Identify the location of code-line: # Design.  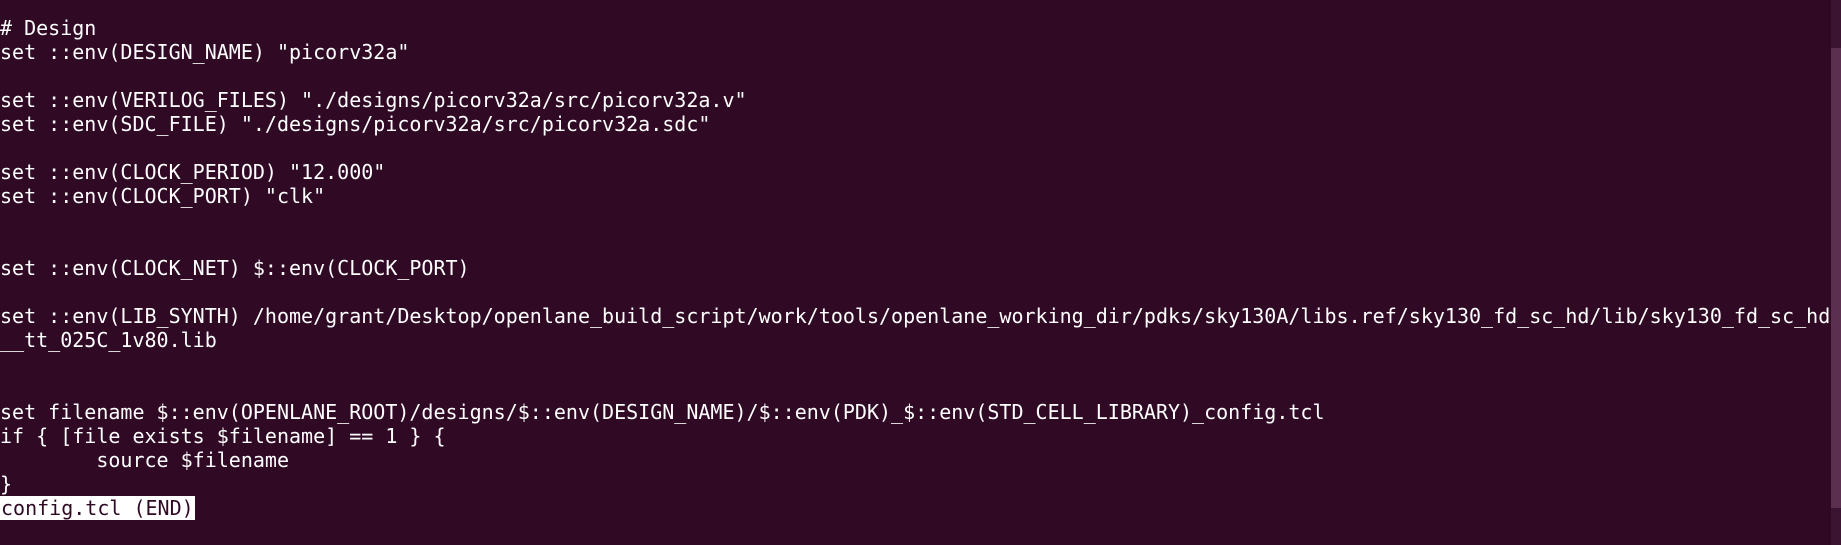
(48, 28).